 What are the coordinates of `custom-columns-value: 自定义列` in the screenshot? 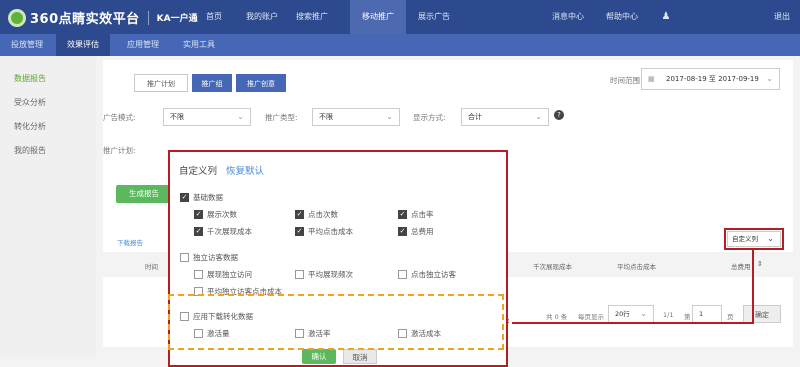 It's located at (745, 239).